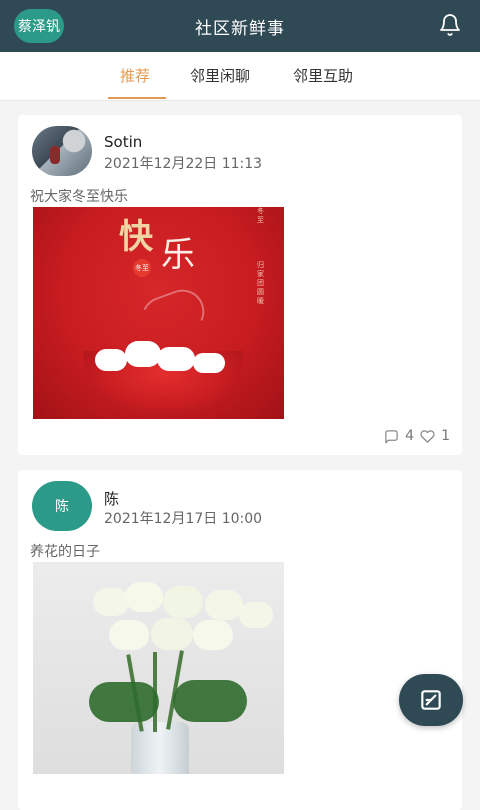 Image resolution: width=480 pixels, height=810 pixels. I want to click on avatar: 陈, so click(62, 506).